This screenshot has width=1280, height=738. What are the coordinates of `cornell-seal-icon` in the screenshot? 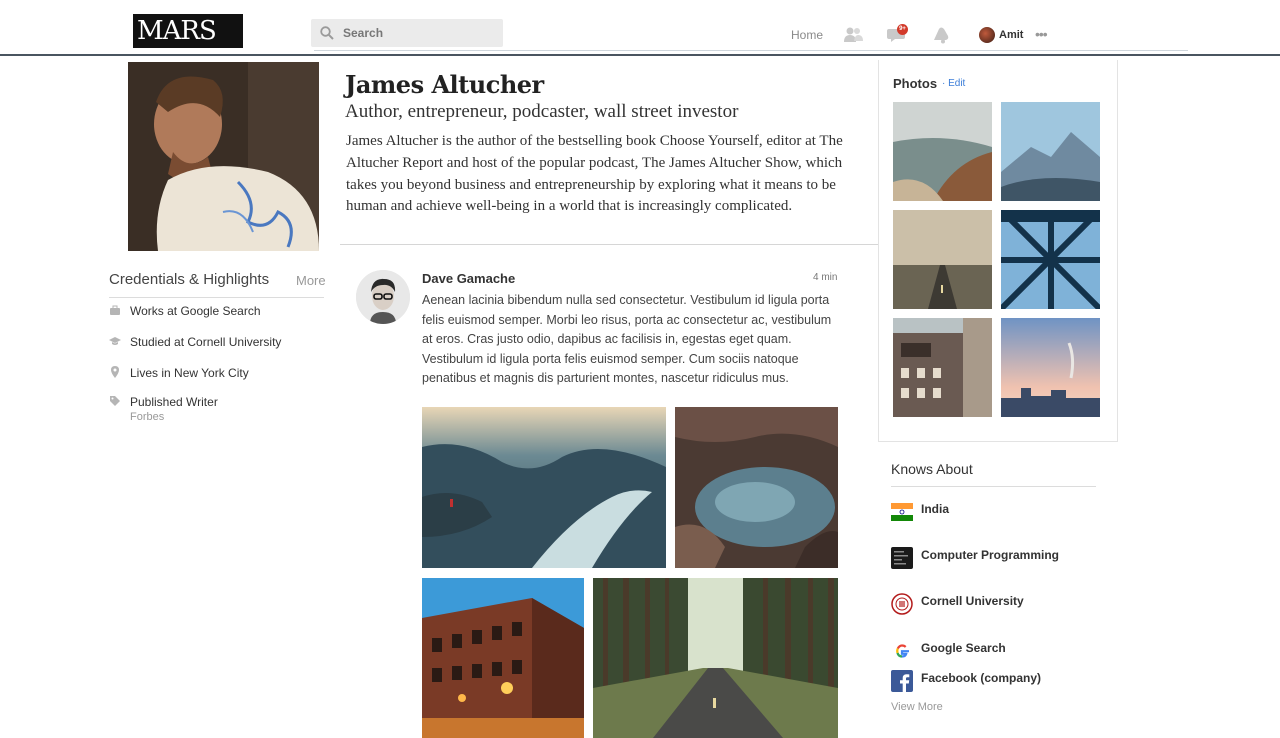 It's located at (902, 604).